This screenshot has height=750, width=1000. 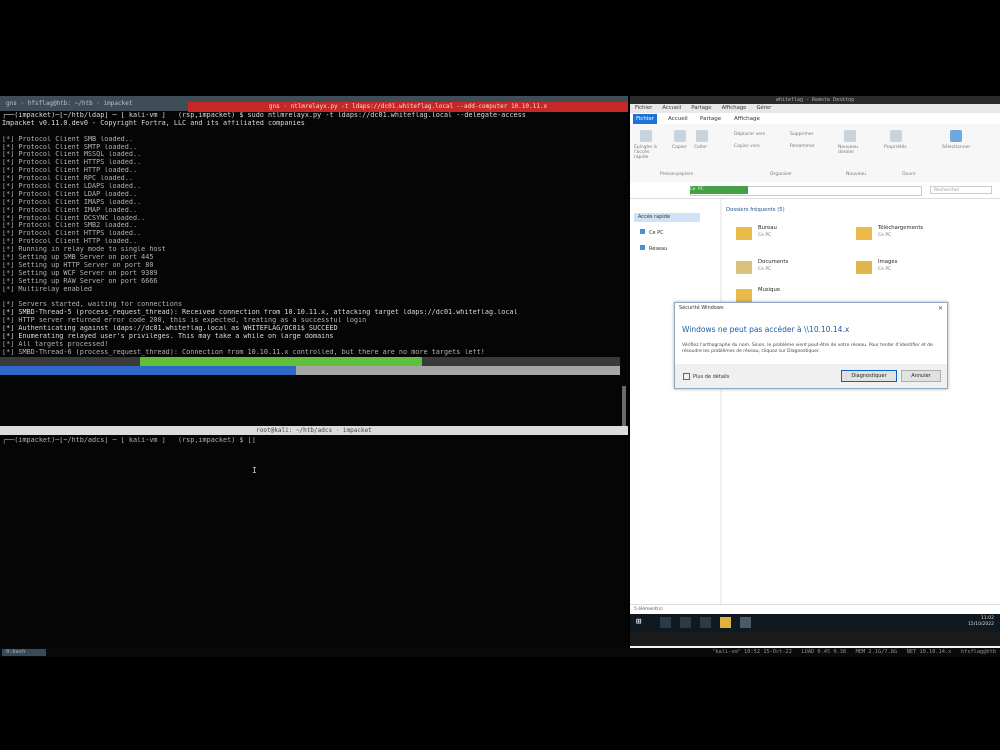 What do you see at coordinates (815, 118) in the screenshot?
I see `ribbon-tabs: Fichier Accueil Partage Affichage` at bounding box center [815, 118].